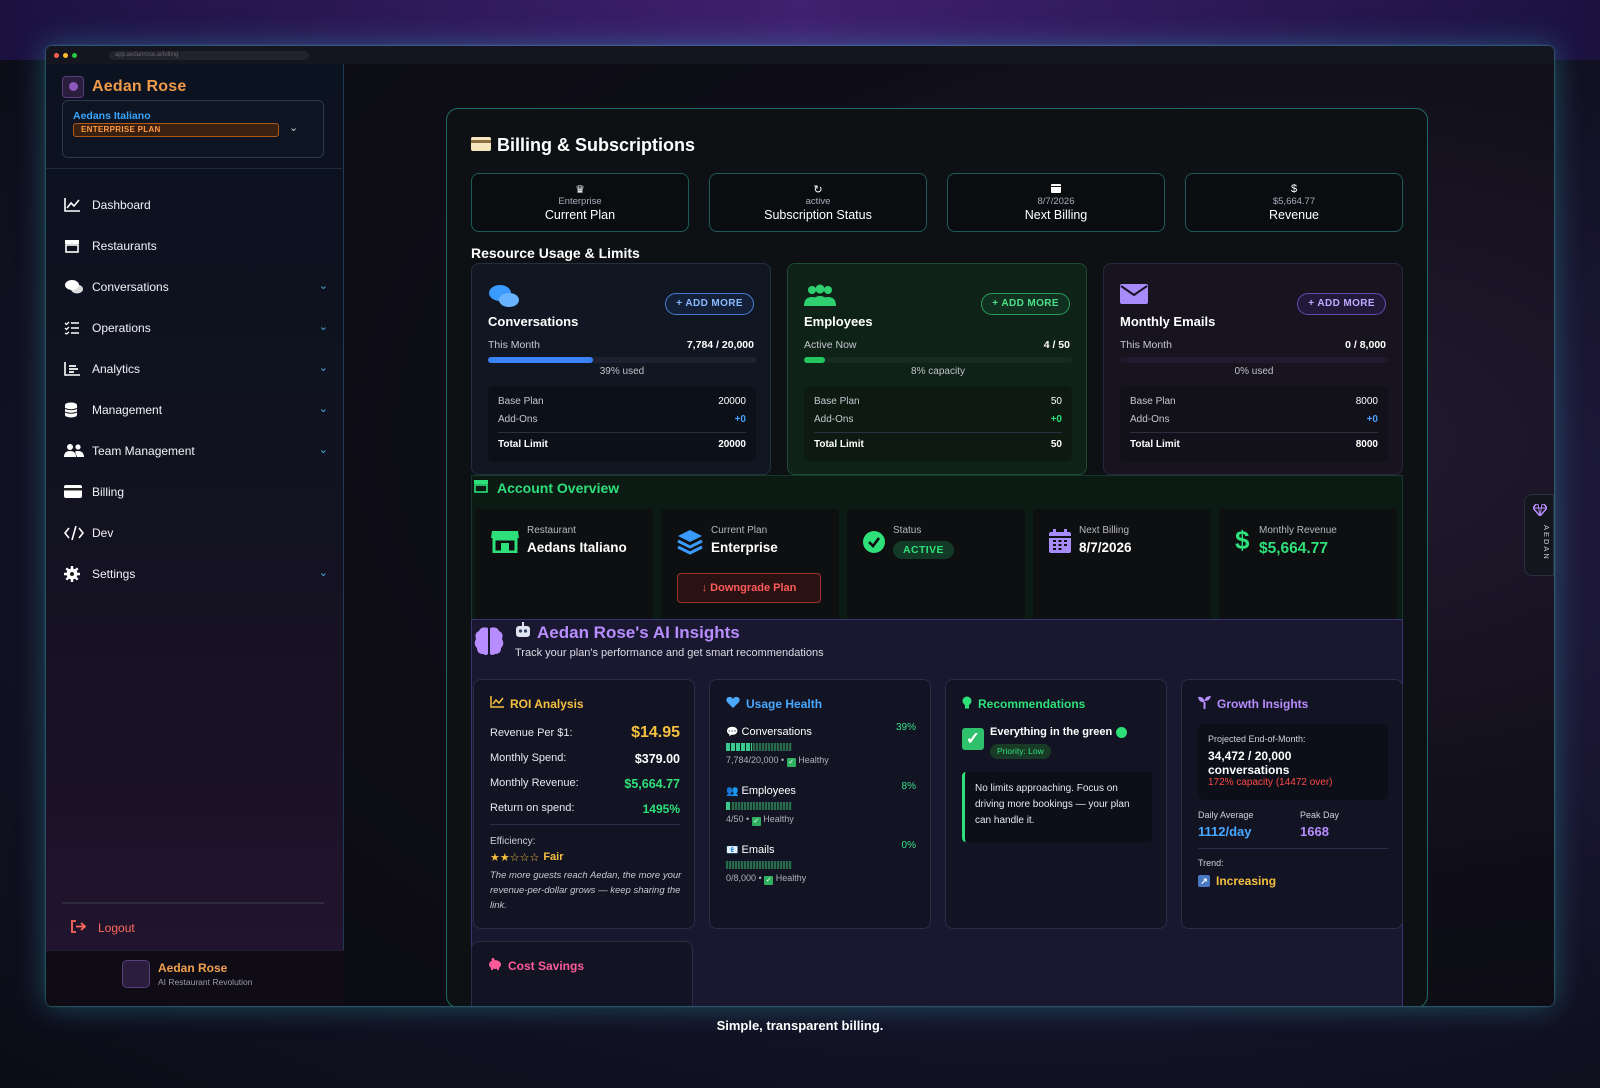  Describe the element at coordinates (1150, 419) in the screenshot. I see `addons-label: Add-Ons` at that location.